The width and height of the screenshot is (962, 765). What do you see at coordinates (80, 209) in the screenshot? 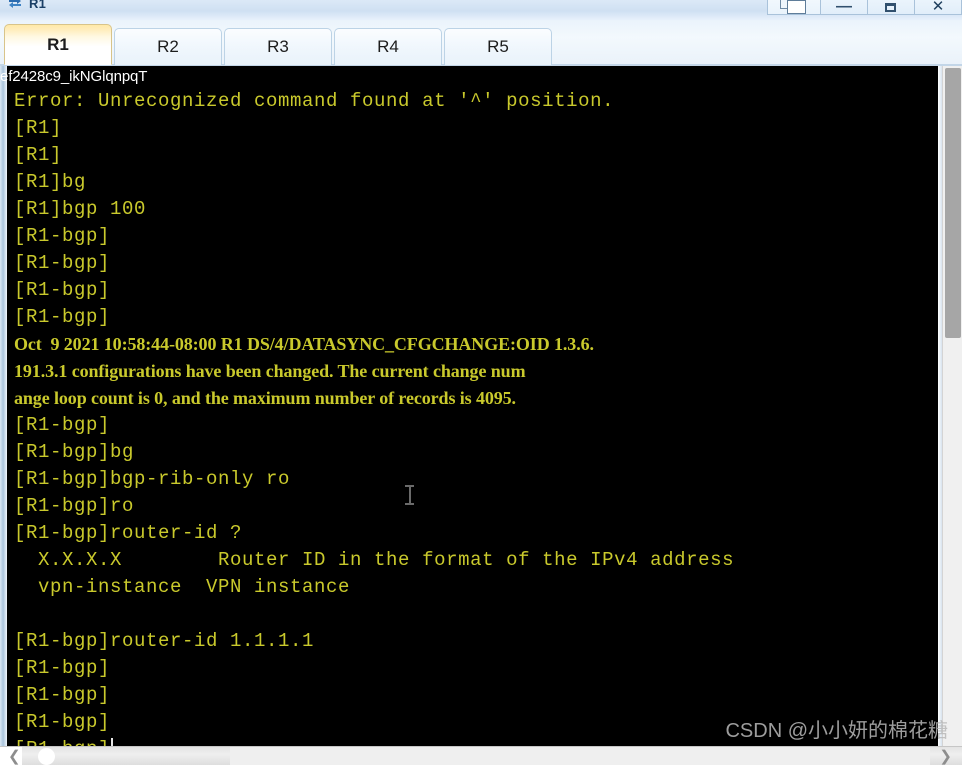
I see `terminal-line-text: [R1]bgp 100` at bounding box center [80, 209].